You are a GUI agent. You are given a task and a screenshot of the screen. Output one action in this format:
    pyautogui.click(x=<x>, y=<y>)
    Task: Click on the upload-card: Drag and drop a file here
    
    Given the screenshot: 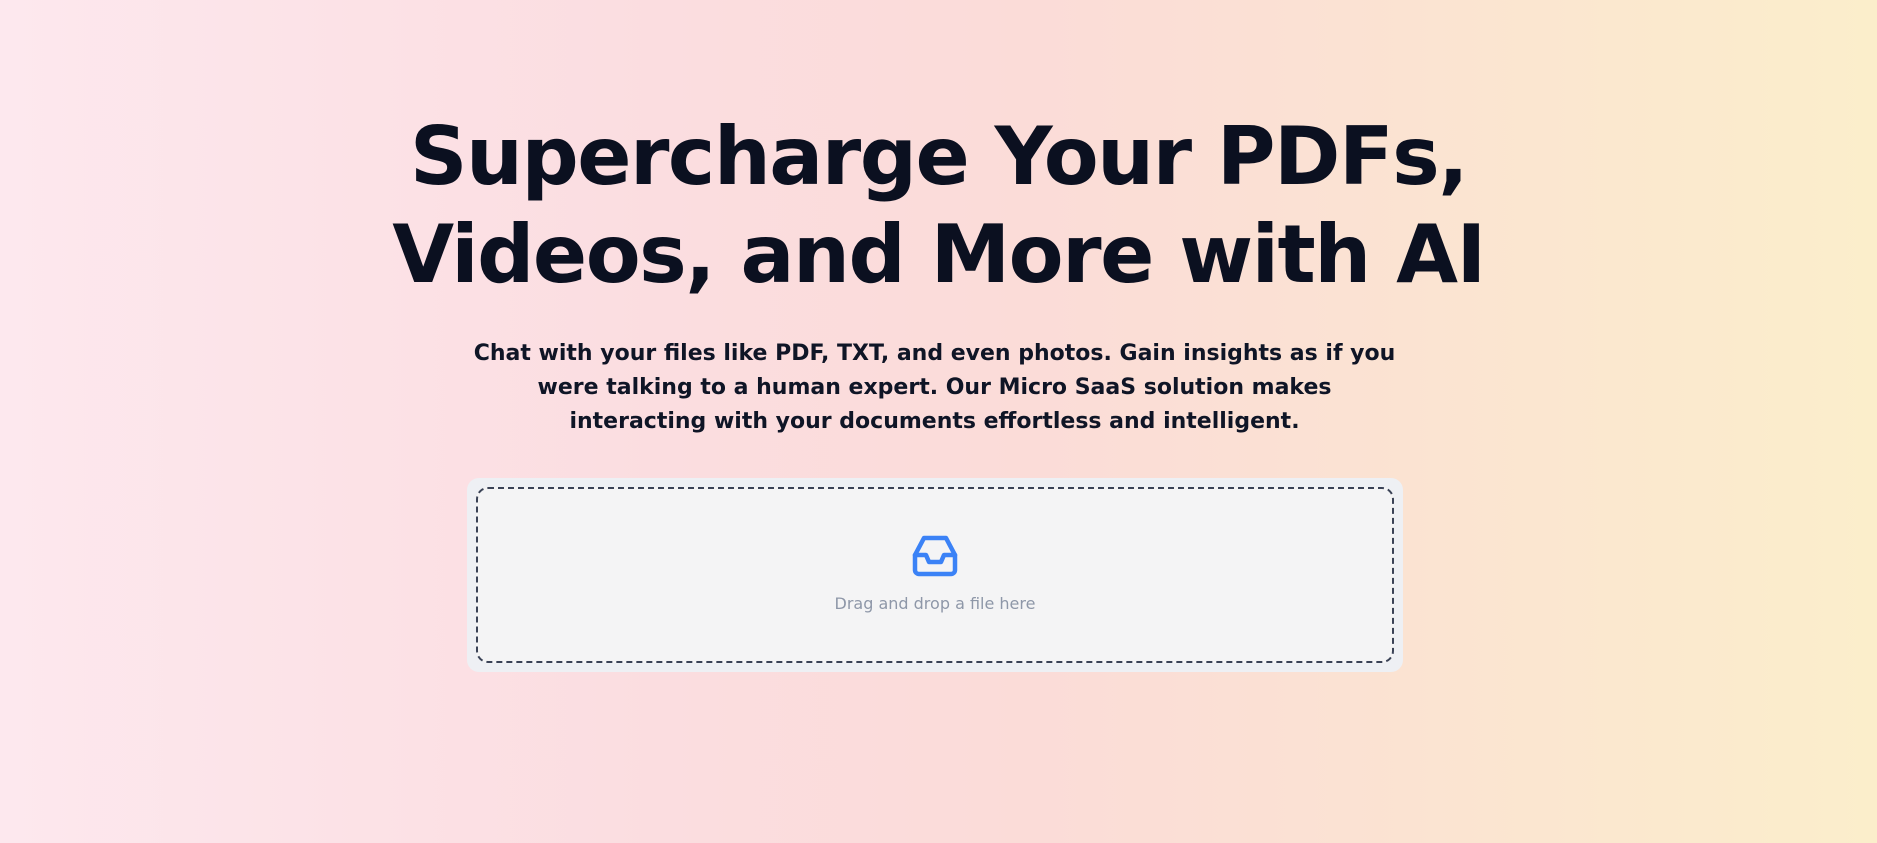 What is the action you would take?
    pyautogui.click(x=935, y=575)
    